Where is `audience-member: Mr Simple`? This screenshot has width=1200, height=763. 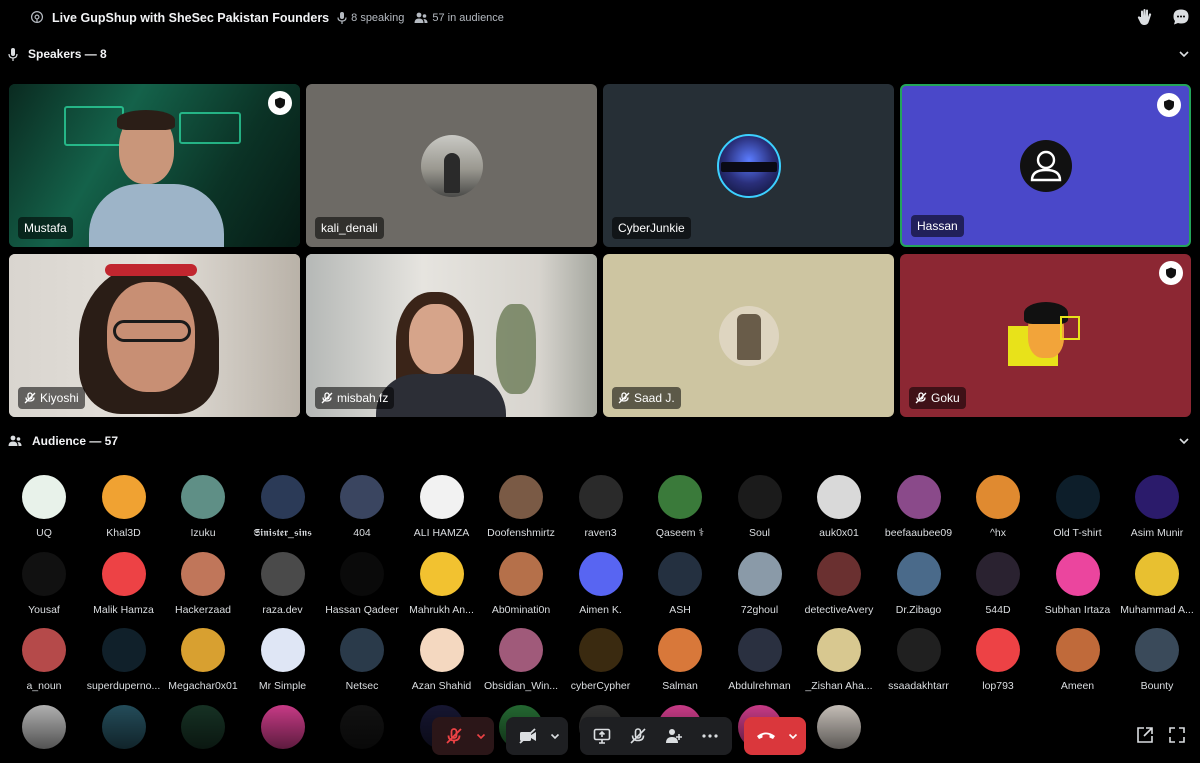 audience-member: Mr Simple is located at coordinates (283, 660).